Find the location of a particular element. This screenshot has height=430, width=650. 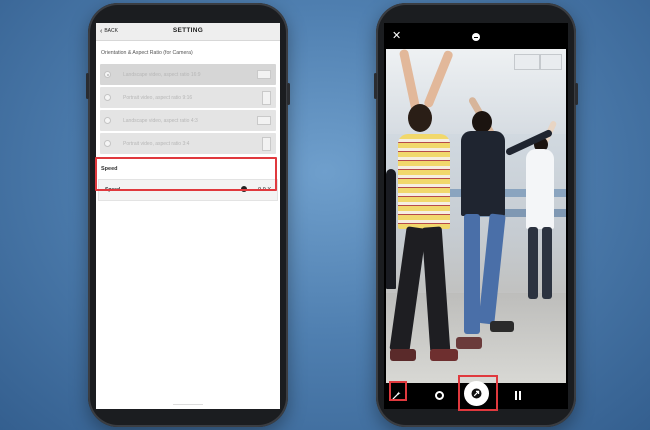

option-portrait-9-16: Portrait video, aspect ratio 9:16 is located at coordinates (188, 97).